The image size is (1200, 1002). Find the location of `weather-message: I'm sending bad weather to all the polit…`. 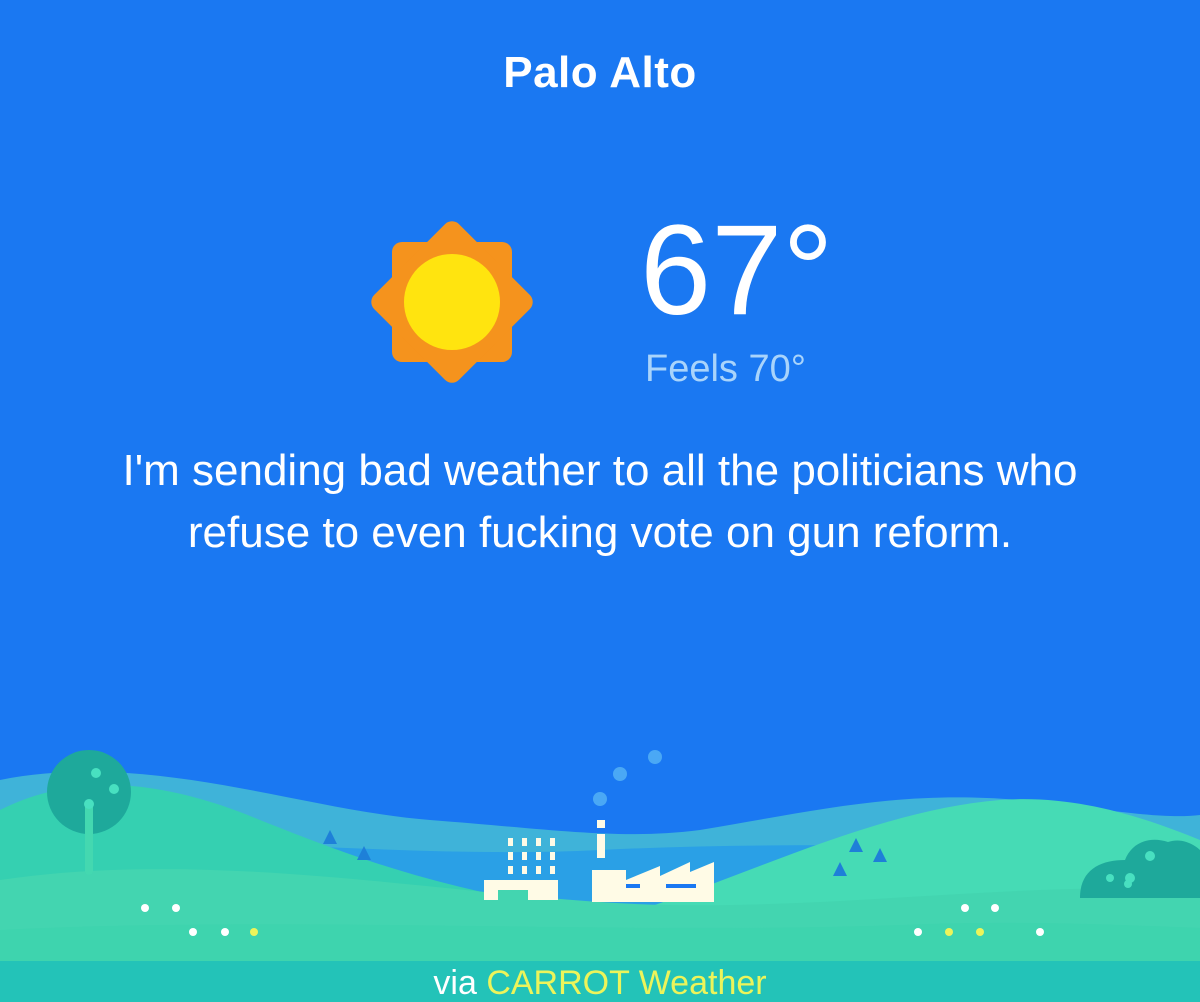

weather-message: I'm sending bad weather to all the polit… is located at coordinates (600, 501).